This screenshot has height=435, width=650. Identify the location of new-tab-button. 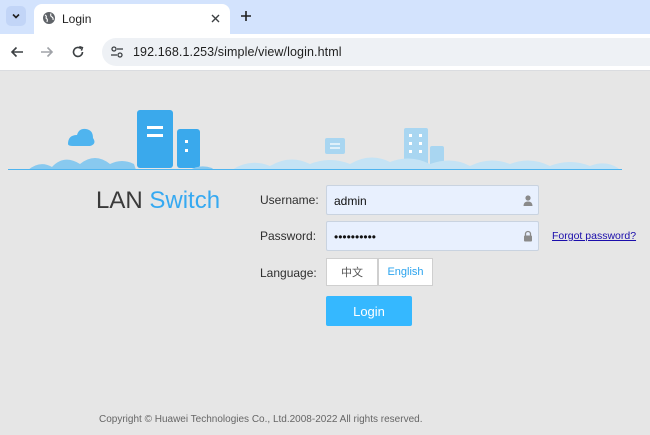
(246, 16).